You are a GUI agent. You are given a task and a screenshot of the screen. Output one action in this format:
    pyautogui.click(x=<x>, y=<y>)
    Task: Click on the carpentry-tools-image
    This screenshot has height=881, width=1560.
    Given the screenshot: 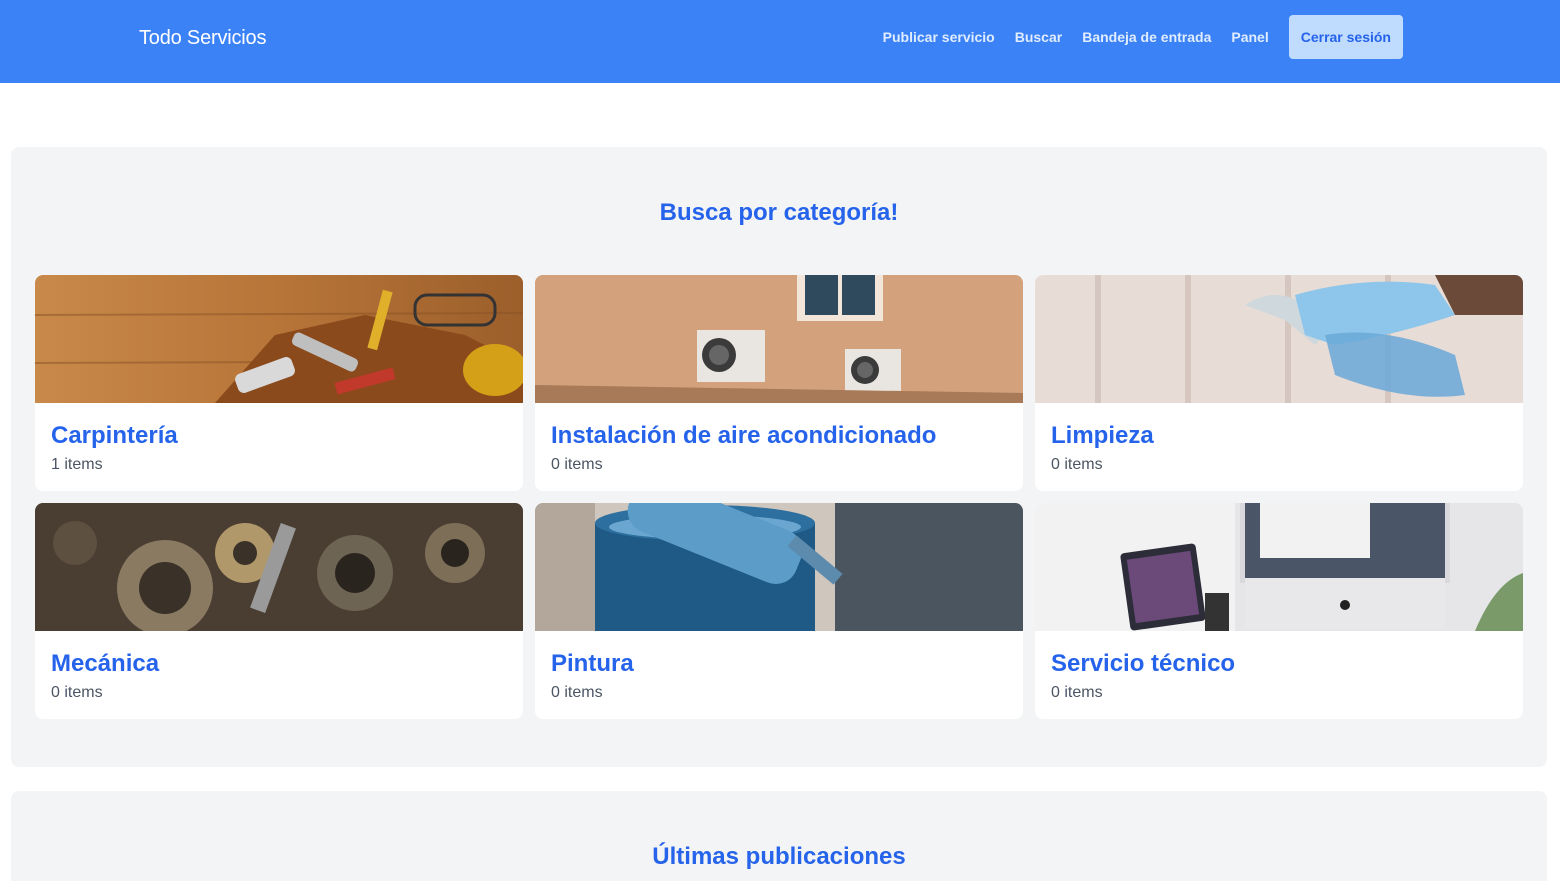 What is the action you would take?
    pyautogui.click(x=279, y=339)
    